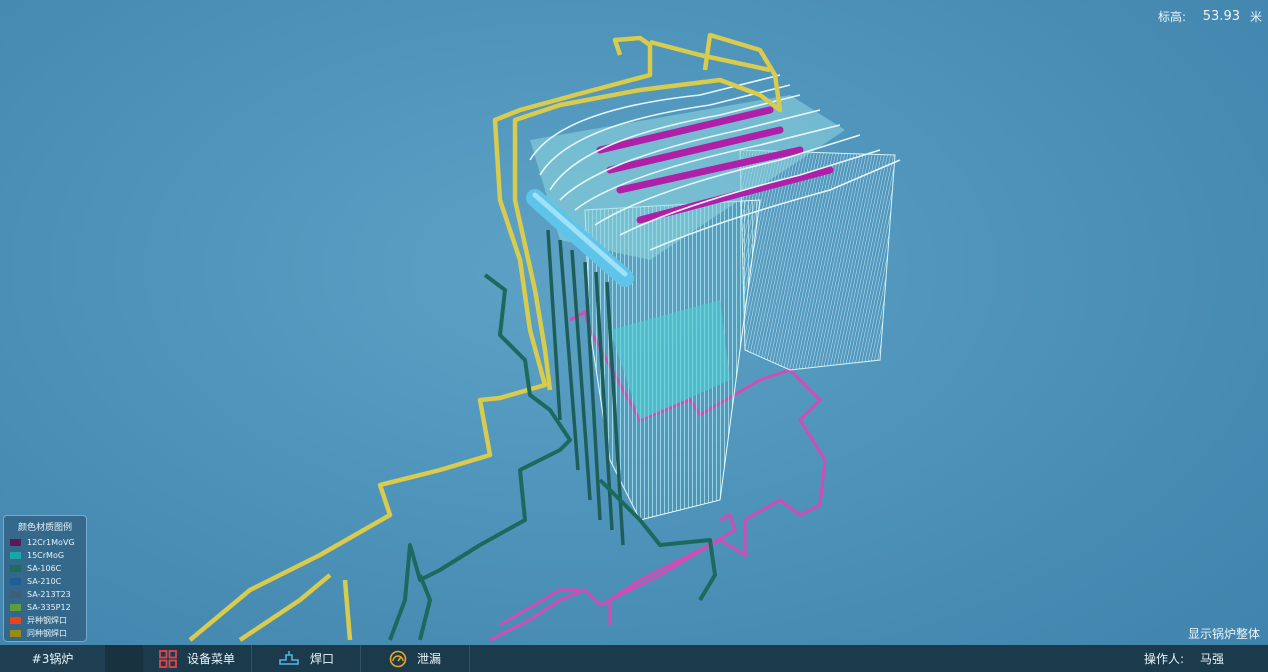 The height and width of the screenshot is (672, 1268). I want to click on legend-label: SA-210C, so click(44, 581).